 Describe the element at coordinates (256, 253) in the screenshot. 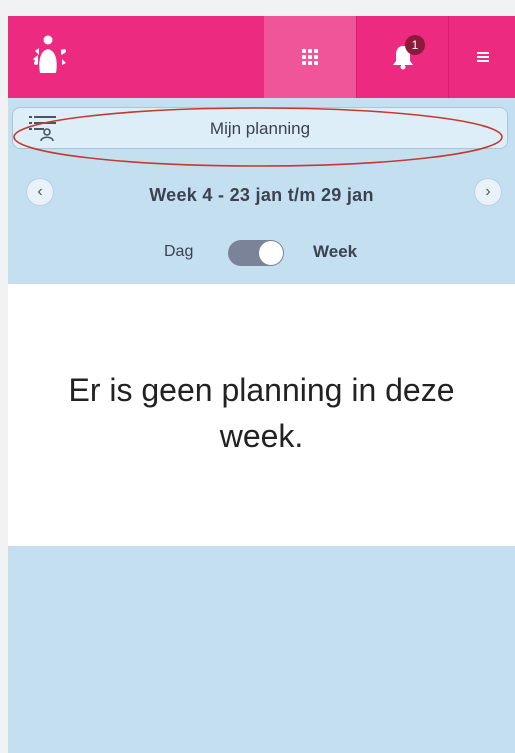

I see `day-week-switch` at that location.